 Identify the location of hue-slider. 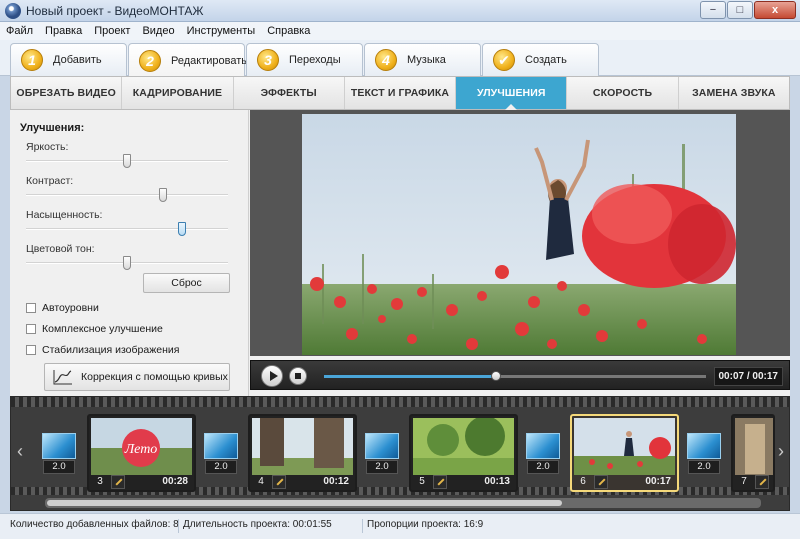
(127, 263).